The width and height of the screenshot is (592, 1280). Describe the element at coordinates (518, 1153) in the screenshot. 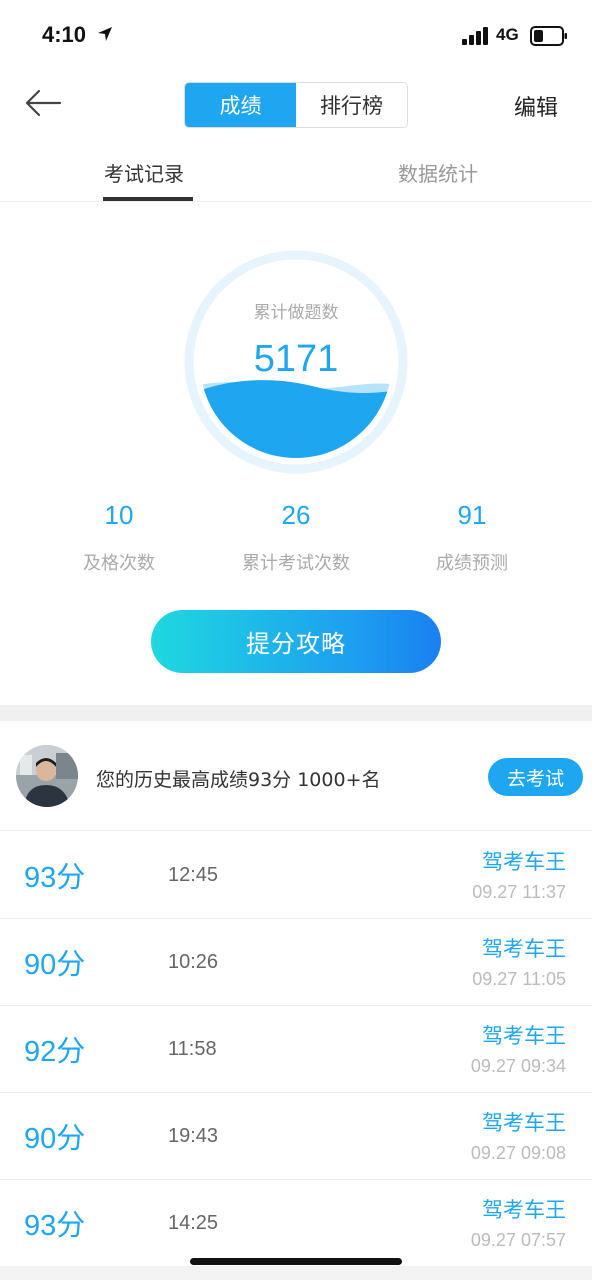

I see `record-time: 09.27 09:08` at that location.